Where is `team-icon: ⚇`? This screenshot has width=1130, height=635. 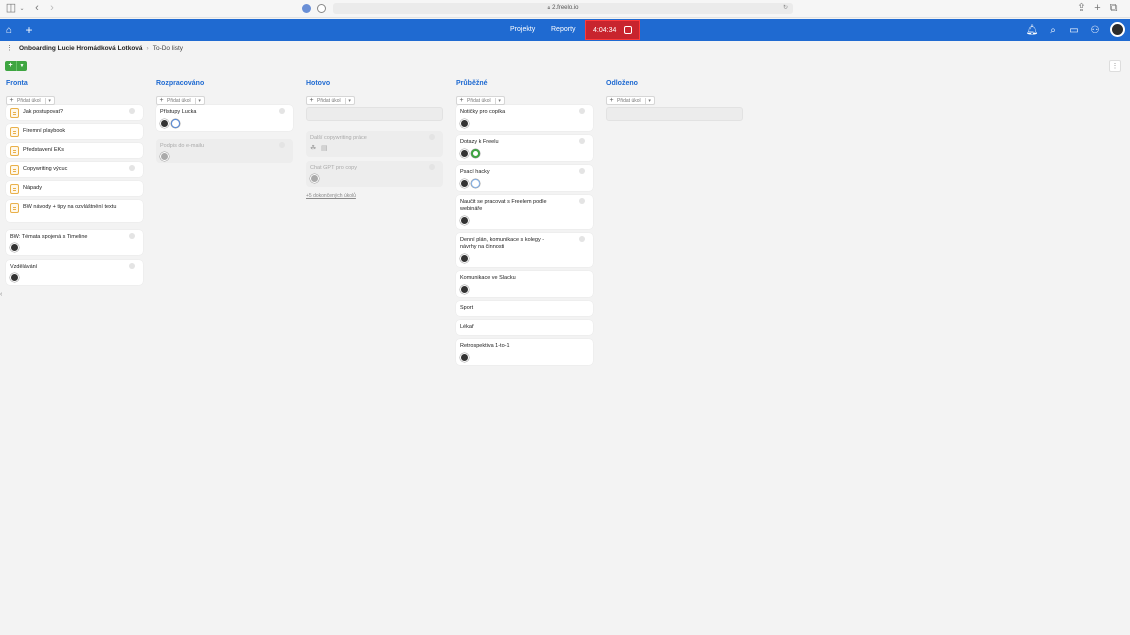 team-icon: ⚇ is located at coordinates (1095, 30).